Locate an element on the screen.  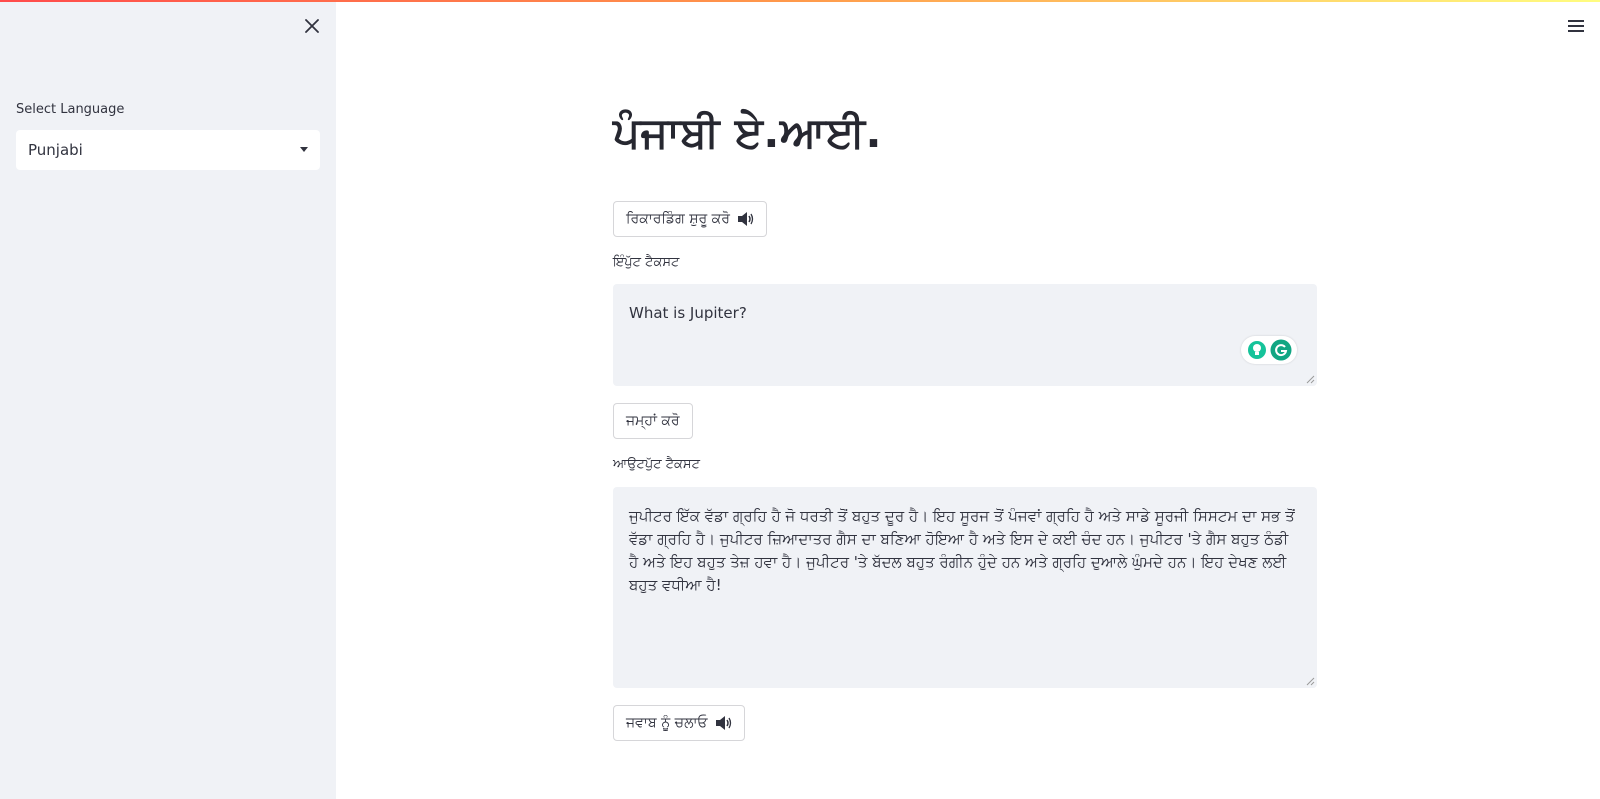
select-language-label: Select Language is located at coordinates (70, 109).